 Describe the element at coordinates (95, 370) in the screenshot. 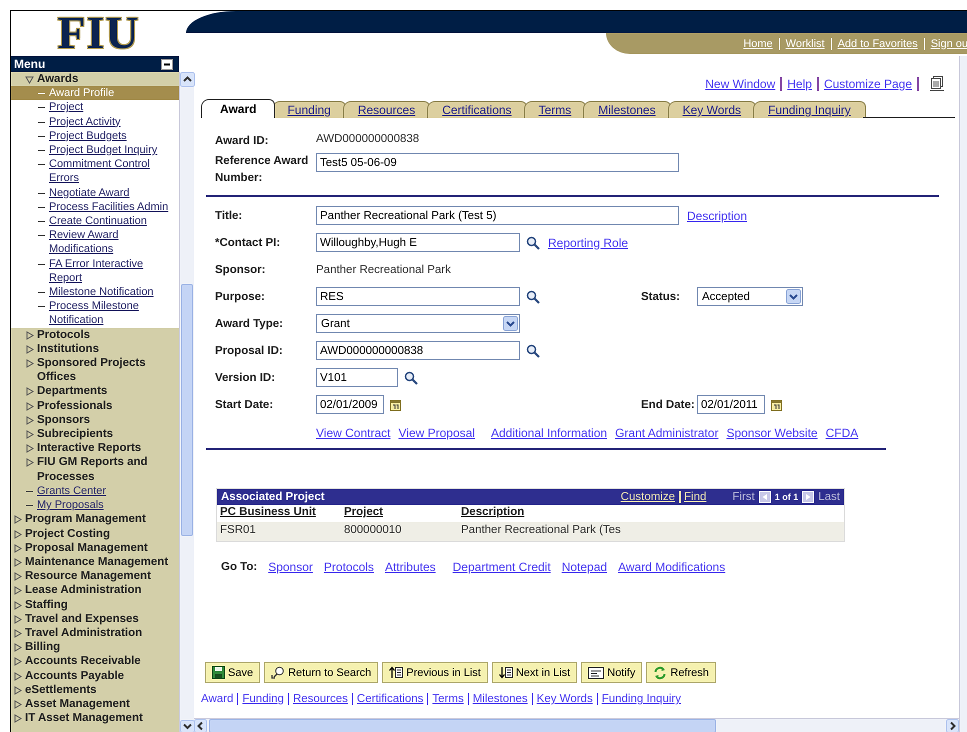

I see `menu-item: Sponsored Projects Offices` at that location.